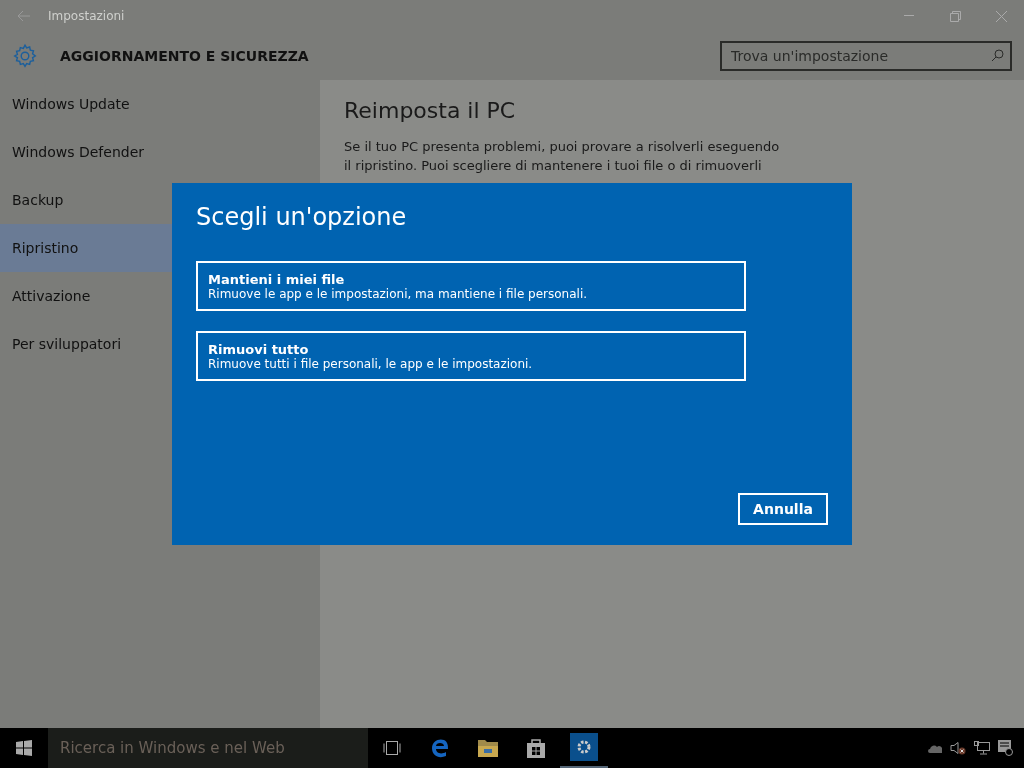  I want to click on description-text: il ripristino. Puoi scegliere di mantenere i tuoi file o di rimuoverli, so click(553, 165).